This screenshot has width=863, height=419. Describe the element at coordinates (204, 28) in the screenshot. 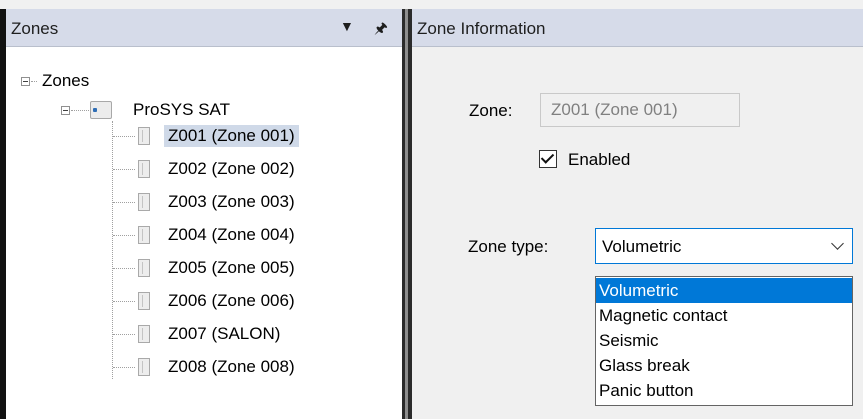

I see `zones-pane-header: Zones ▼ 🖈` at that location.